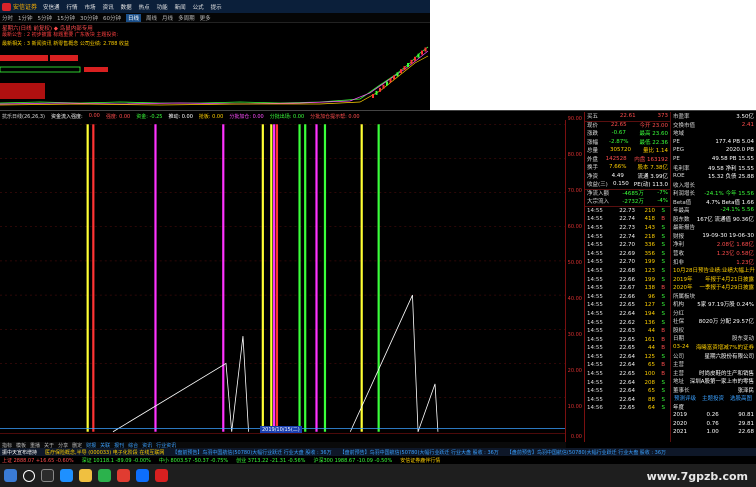 The height and width of the screenshot is (487, 756). I want to click on menu-item: 热点, so click(144, 7).